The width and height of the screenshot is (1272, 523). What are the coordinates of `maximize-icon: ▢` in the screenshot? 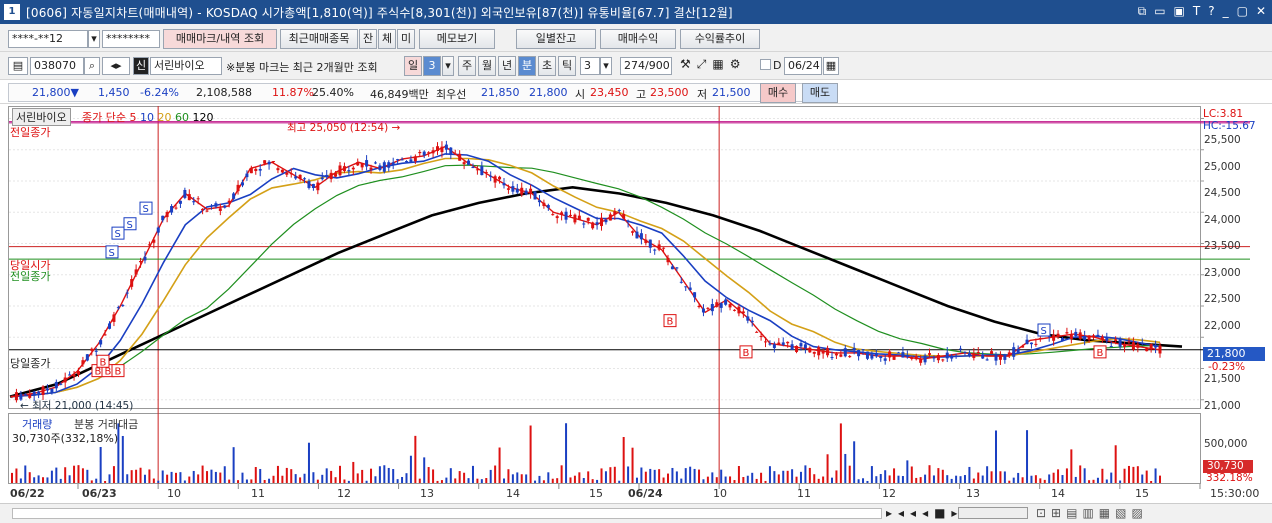 It's located at (1242, 11).